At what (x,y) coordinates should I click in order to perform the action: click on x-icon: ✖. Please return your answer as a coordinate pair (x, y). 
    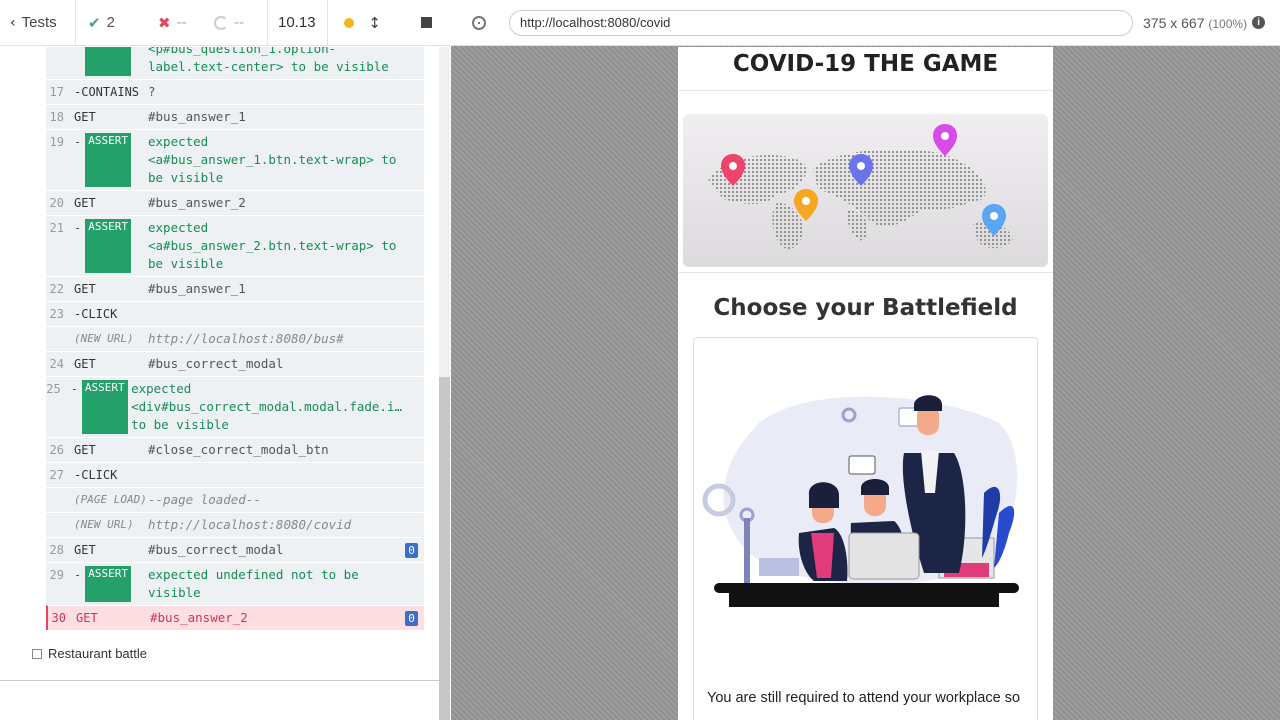
    Looking at the image, I should click on (164, 23).